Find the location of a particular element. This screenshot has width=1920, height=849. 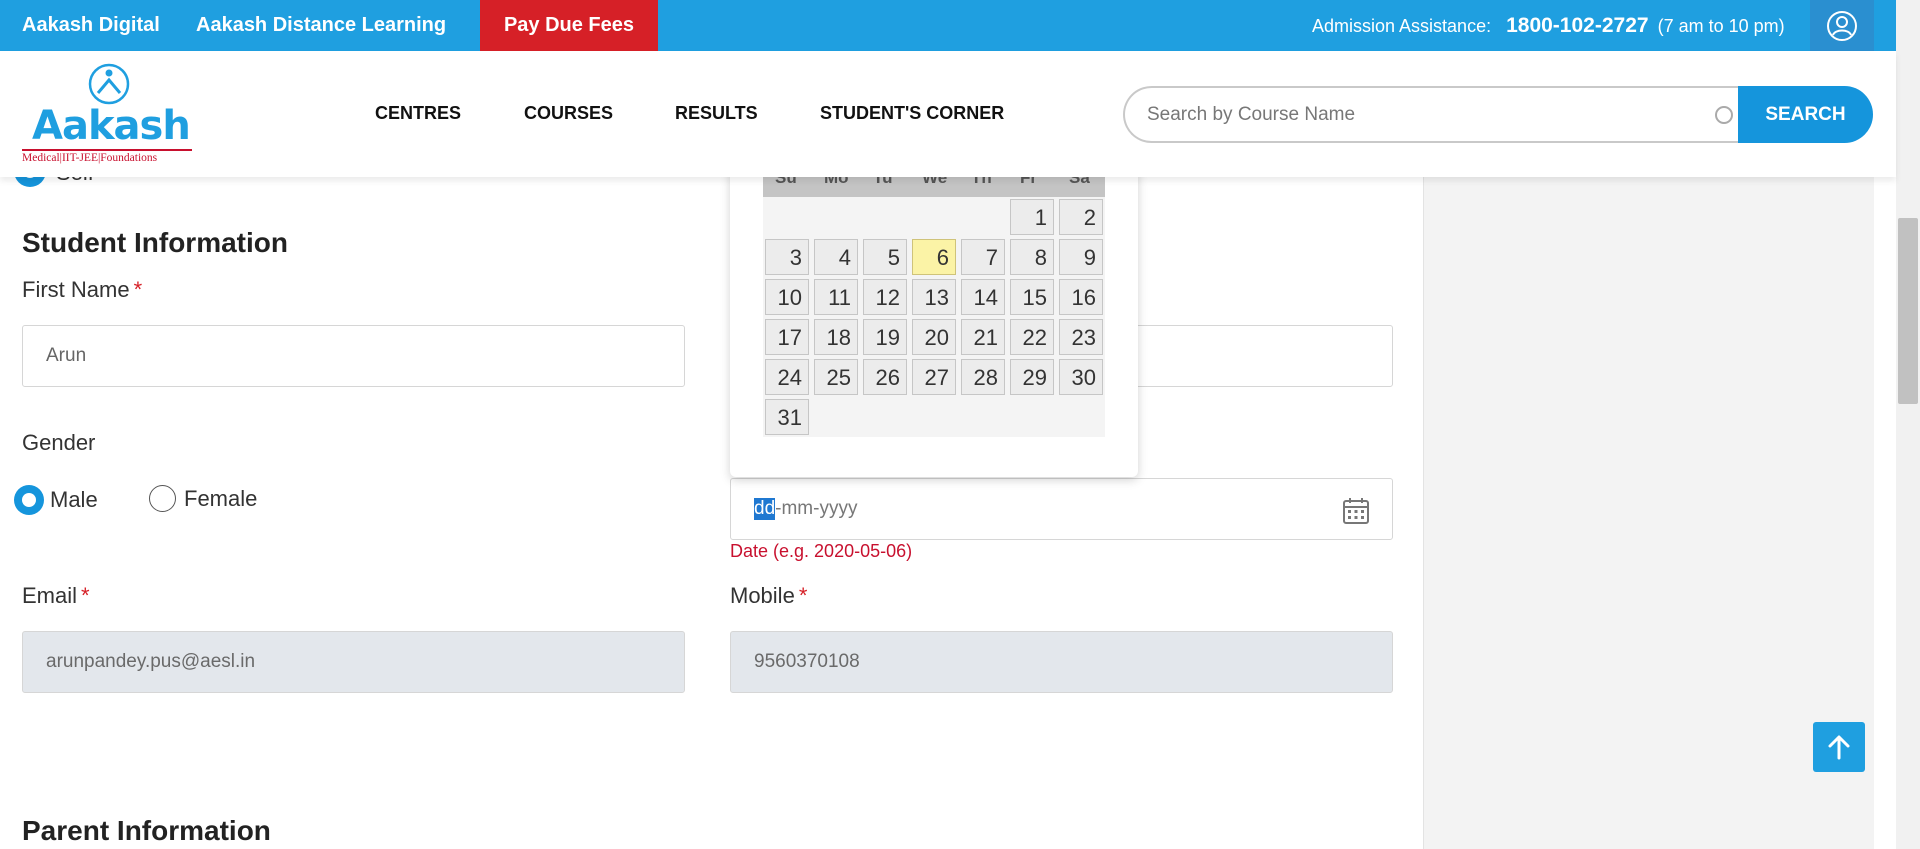

arrow-up-icon is located at coordinates (1839, 747).